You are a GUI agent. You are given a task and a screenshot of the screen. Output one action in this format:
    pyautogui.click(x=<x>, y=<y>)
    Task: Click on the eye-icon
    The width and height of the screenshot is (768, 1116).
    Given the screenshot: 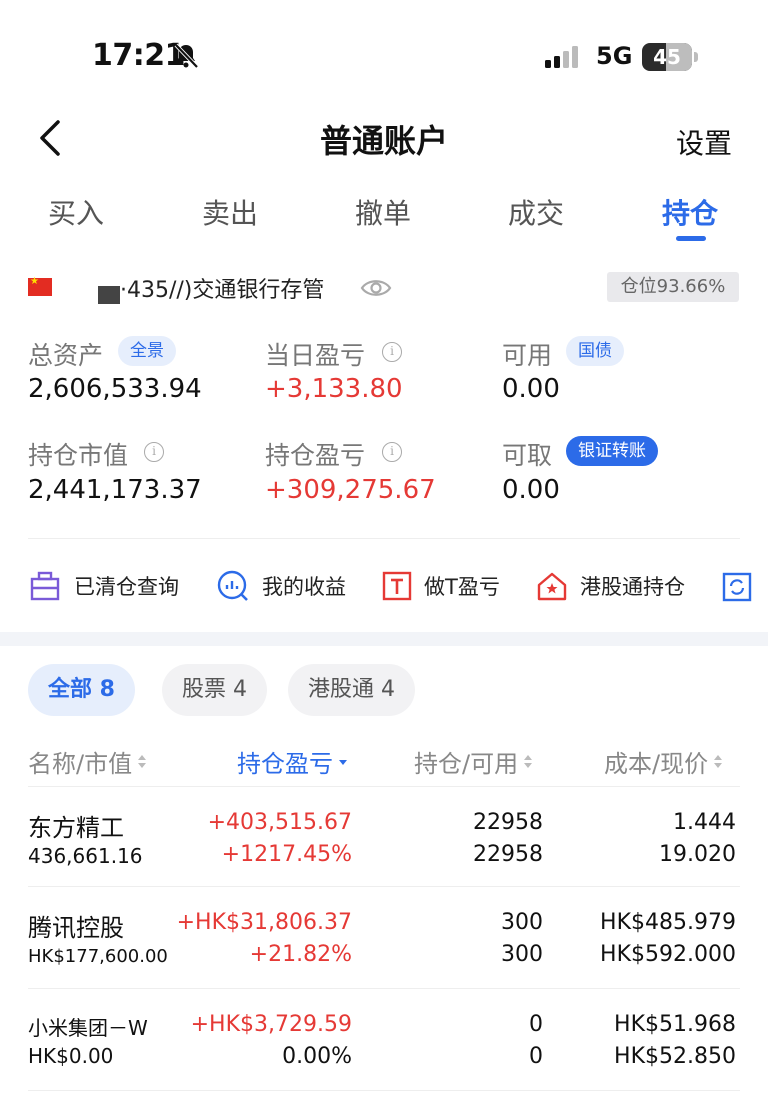 What is the action you would take?
    pyautogui.click(x=376, y=288)
    